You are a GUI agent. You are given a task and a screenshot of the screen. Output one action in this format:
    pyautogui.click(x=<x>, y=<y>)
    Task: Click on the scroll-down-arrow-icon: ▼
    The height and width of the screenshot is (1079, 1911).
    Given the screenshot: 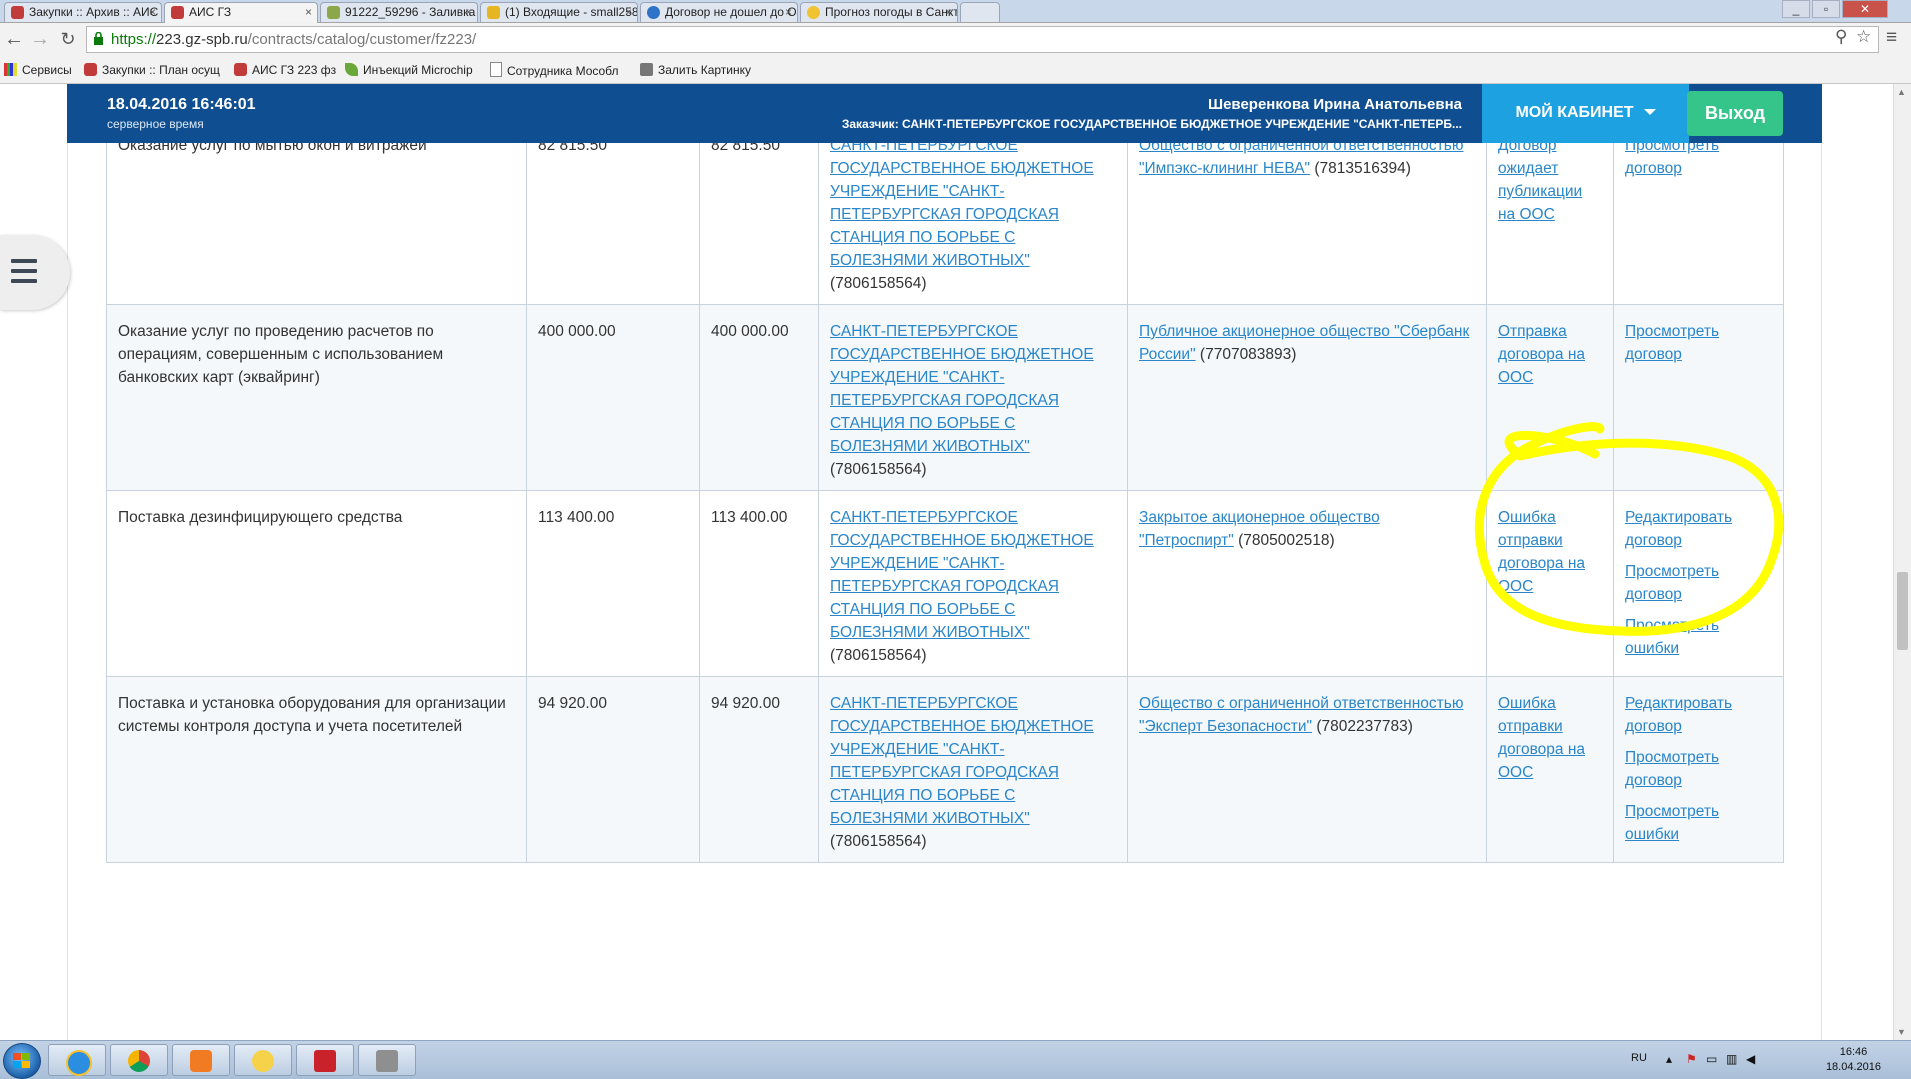 What is the action you would take?
    pyautogui.click(x=1901, y=1032)
    